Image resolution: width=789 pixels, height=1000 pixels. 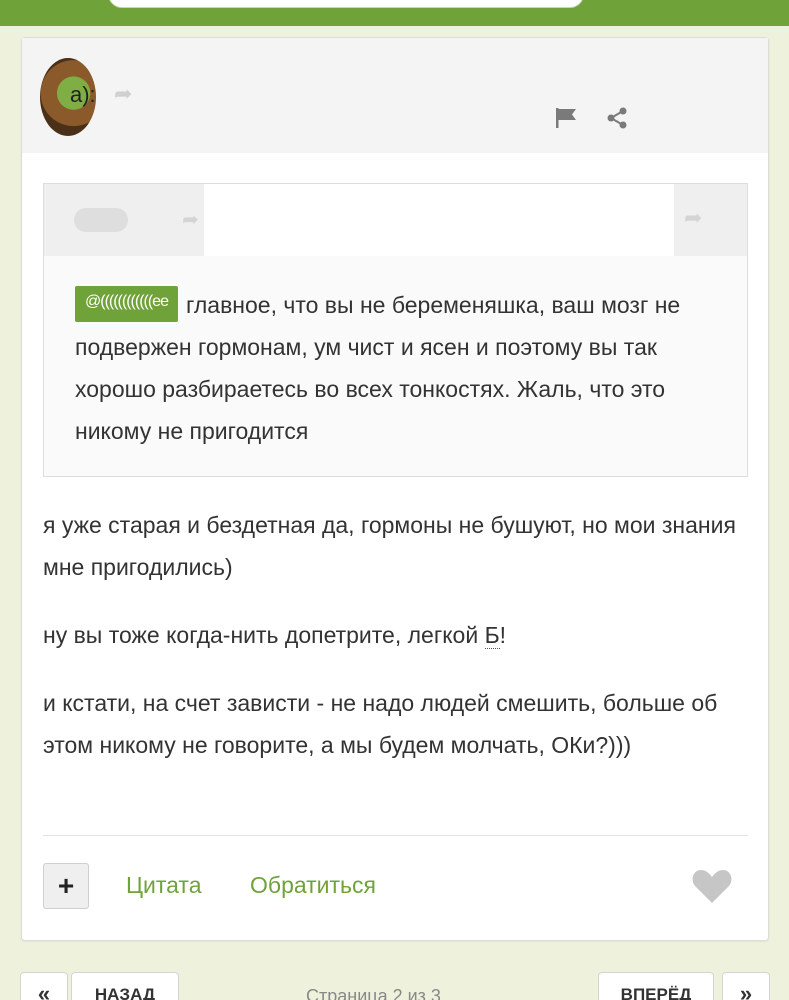 What do you see at coordinates (395, 835) in the screenshot?
I see `divider` at bounding box center [395, 835].